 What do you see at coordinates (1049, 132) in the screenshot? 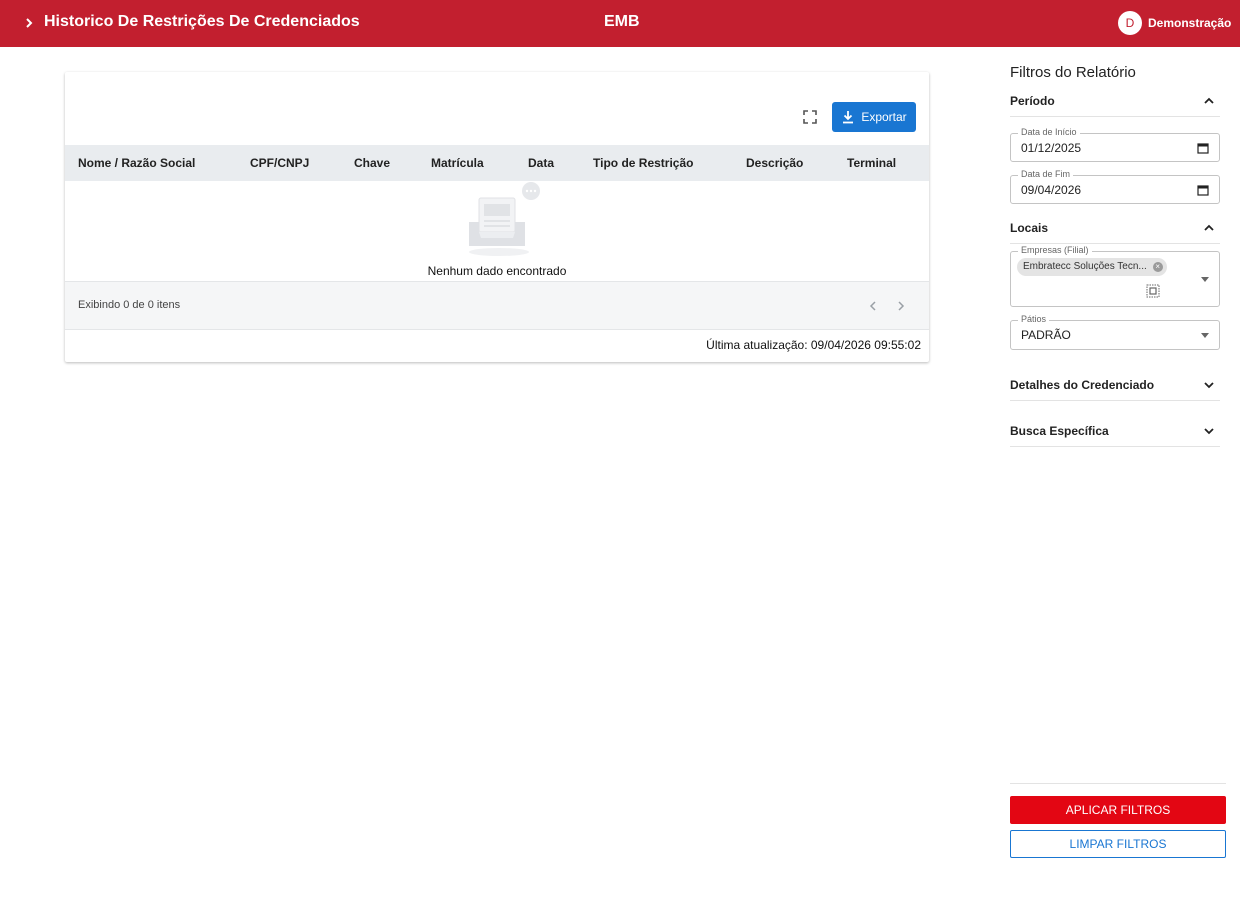
I see `data-inicio-label: Data de Início` at bounding box center [1049, 132].